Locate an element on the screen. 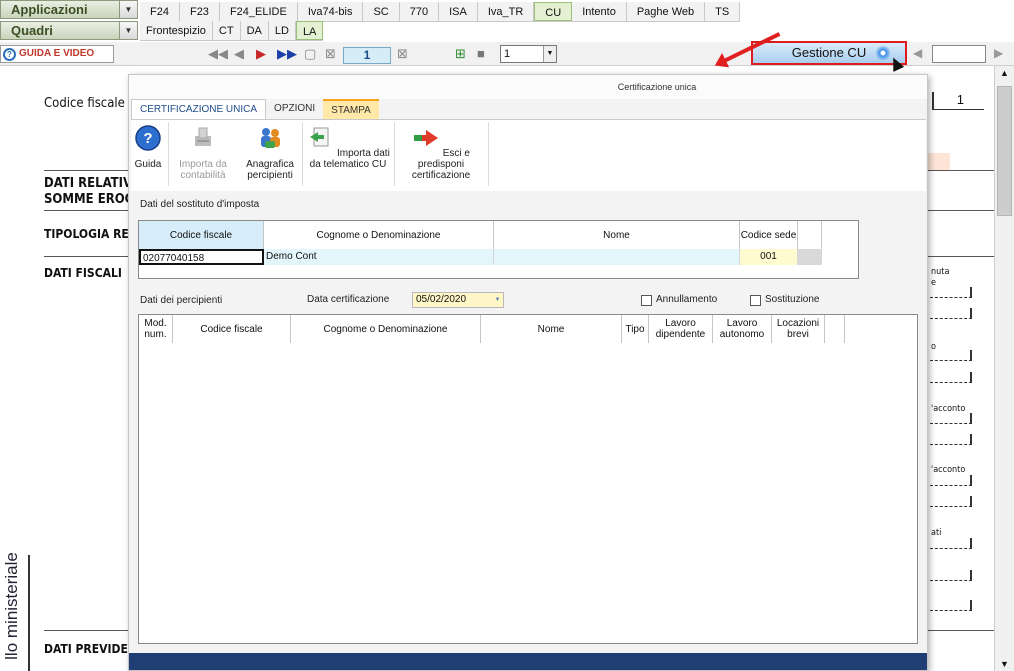 This screenshot has width=1014, height=671. chevron-down-icon: ▼ is located at coordinates (497, 300).